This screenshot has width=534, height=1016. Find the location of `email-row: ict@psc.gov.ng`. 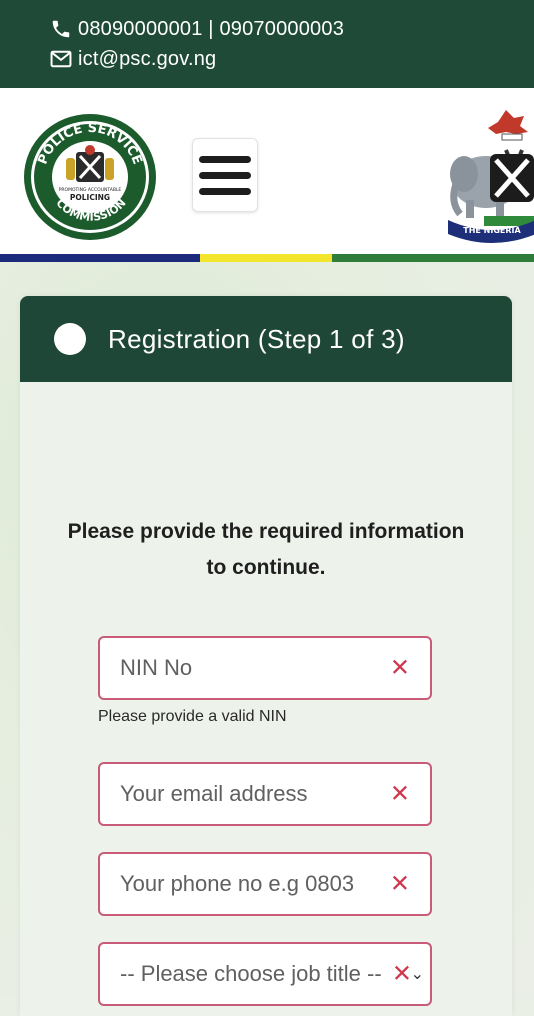

email-row: ict@psc.gov.ng is located at coordinates (292, 59).